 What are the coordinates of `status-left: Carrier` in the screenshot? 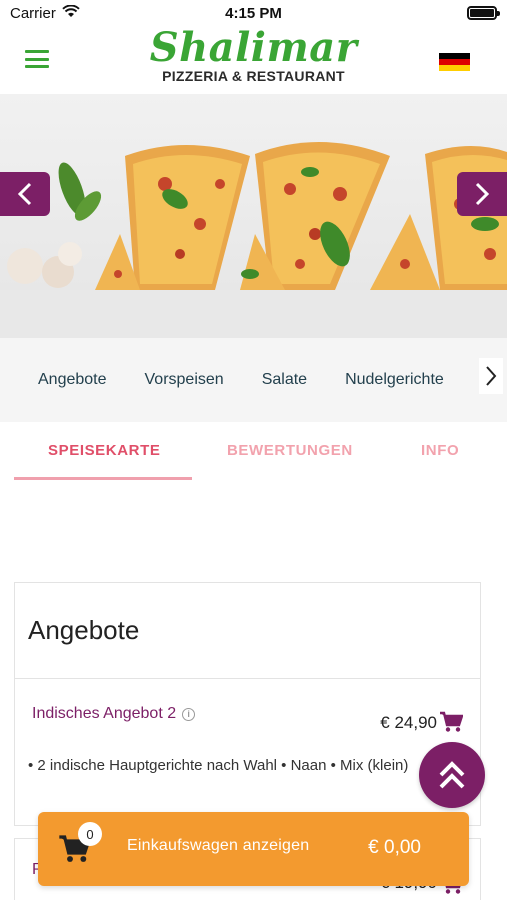 It's located at (45, 13).